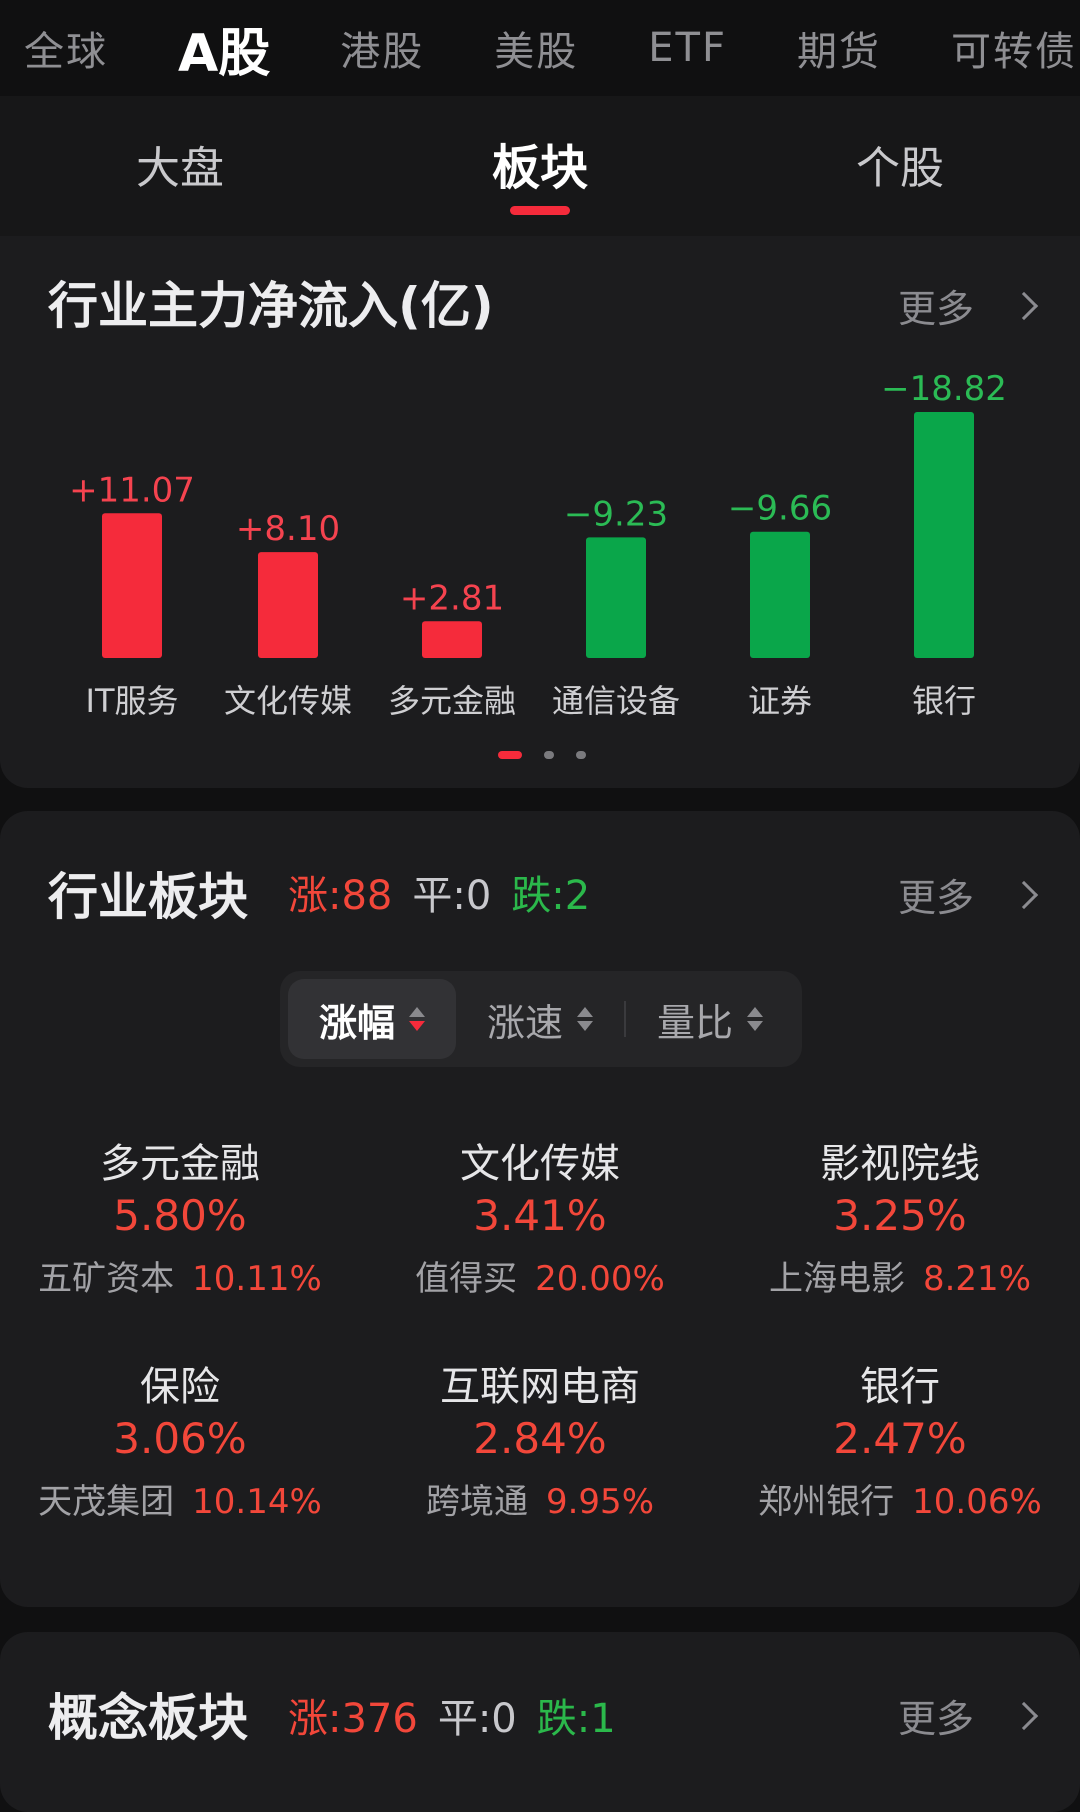 This screenshot has width=1080, height=1812. Describe the element at coordinates (540, 210) in the screenshot. I see `active-tab-indicator` at that location.